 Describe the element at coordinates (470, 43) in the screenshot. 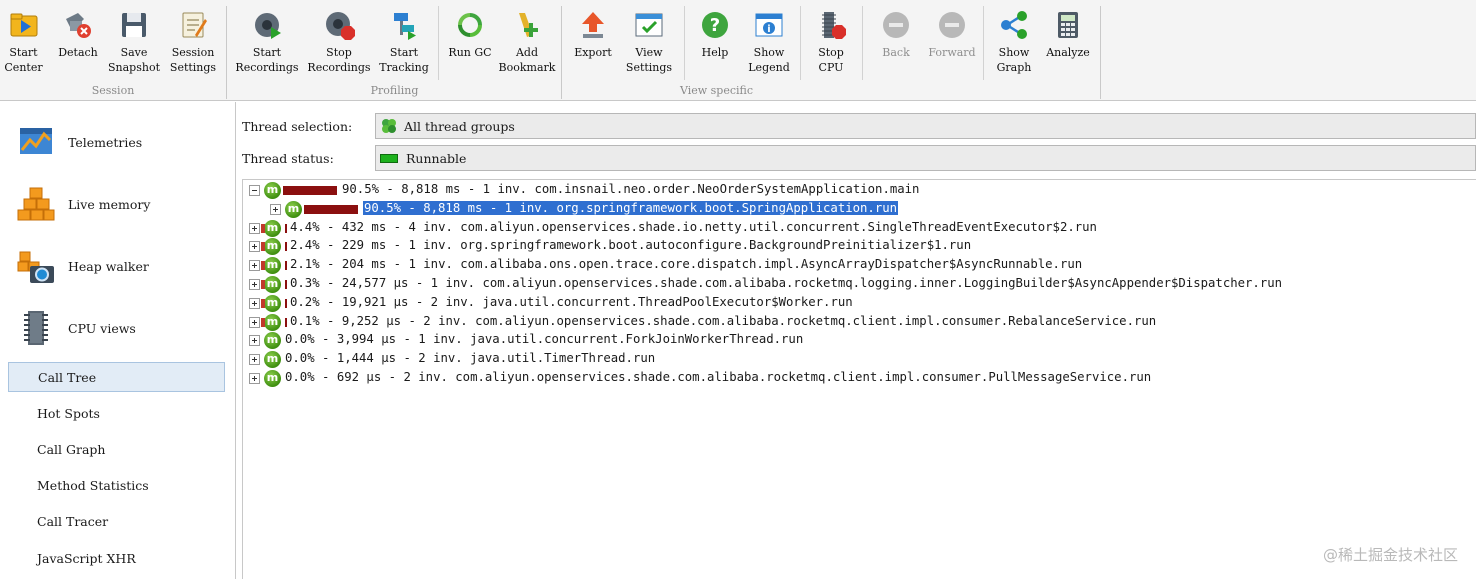

I see `run-gc-button: Run GC` at that location.